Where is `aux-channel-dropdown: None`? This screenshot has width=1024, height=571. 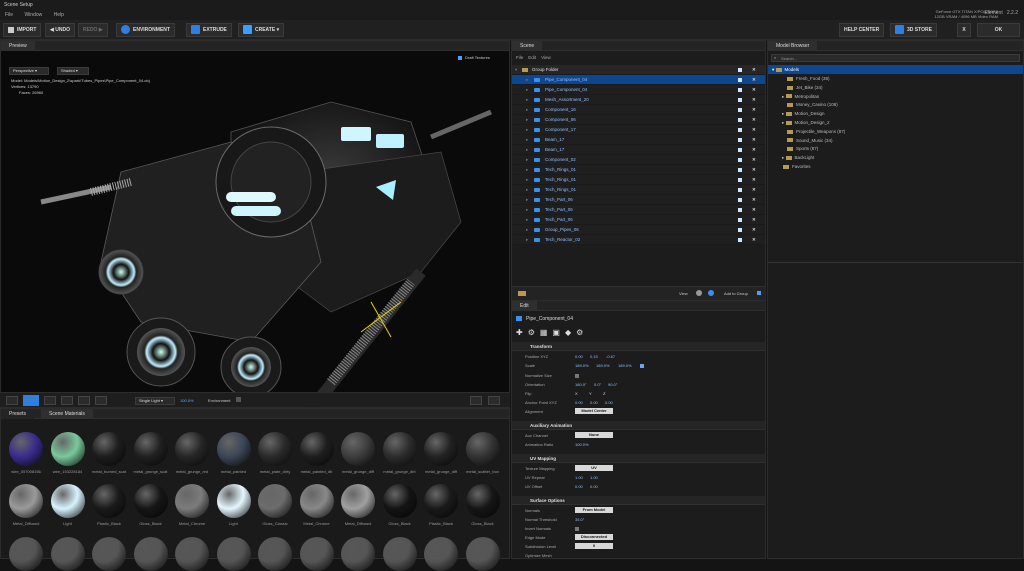 aux-channel-dropdown: None is located at coordinates (594, 435).